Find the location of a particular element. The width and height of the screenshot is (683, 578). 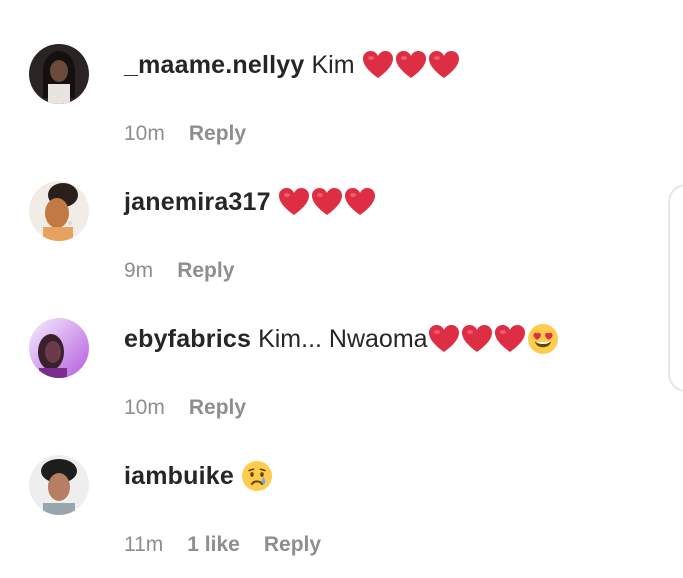

comment-line: iambuike is located at coordinates (198, 476).